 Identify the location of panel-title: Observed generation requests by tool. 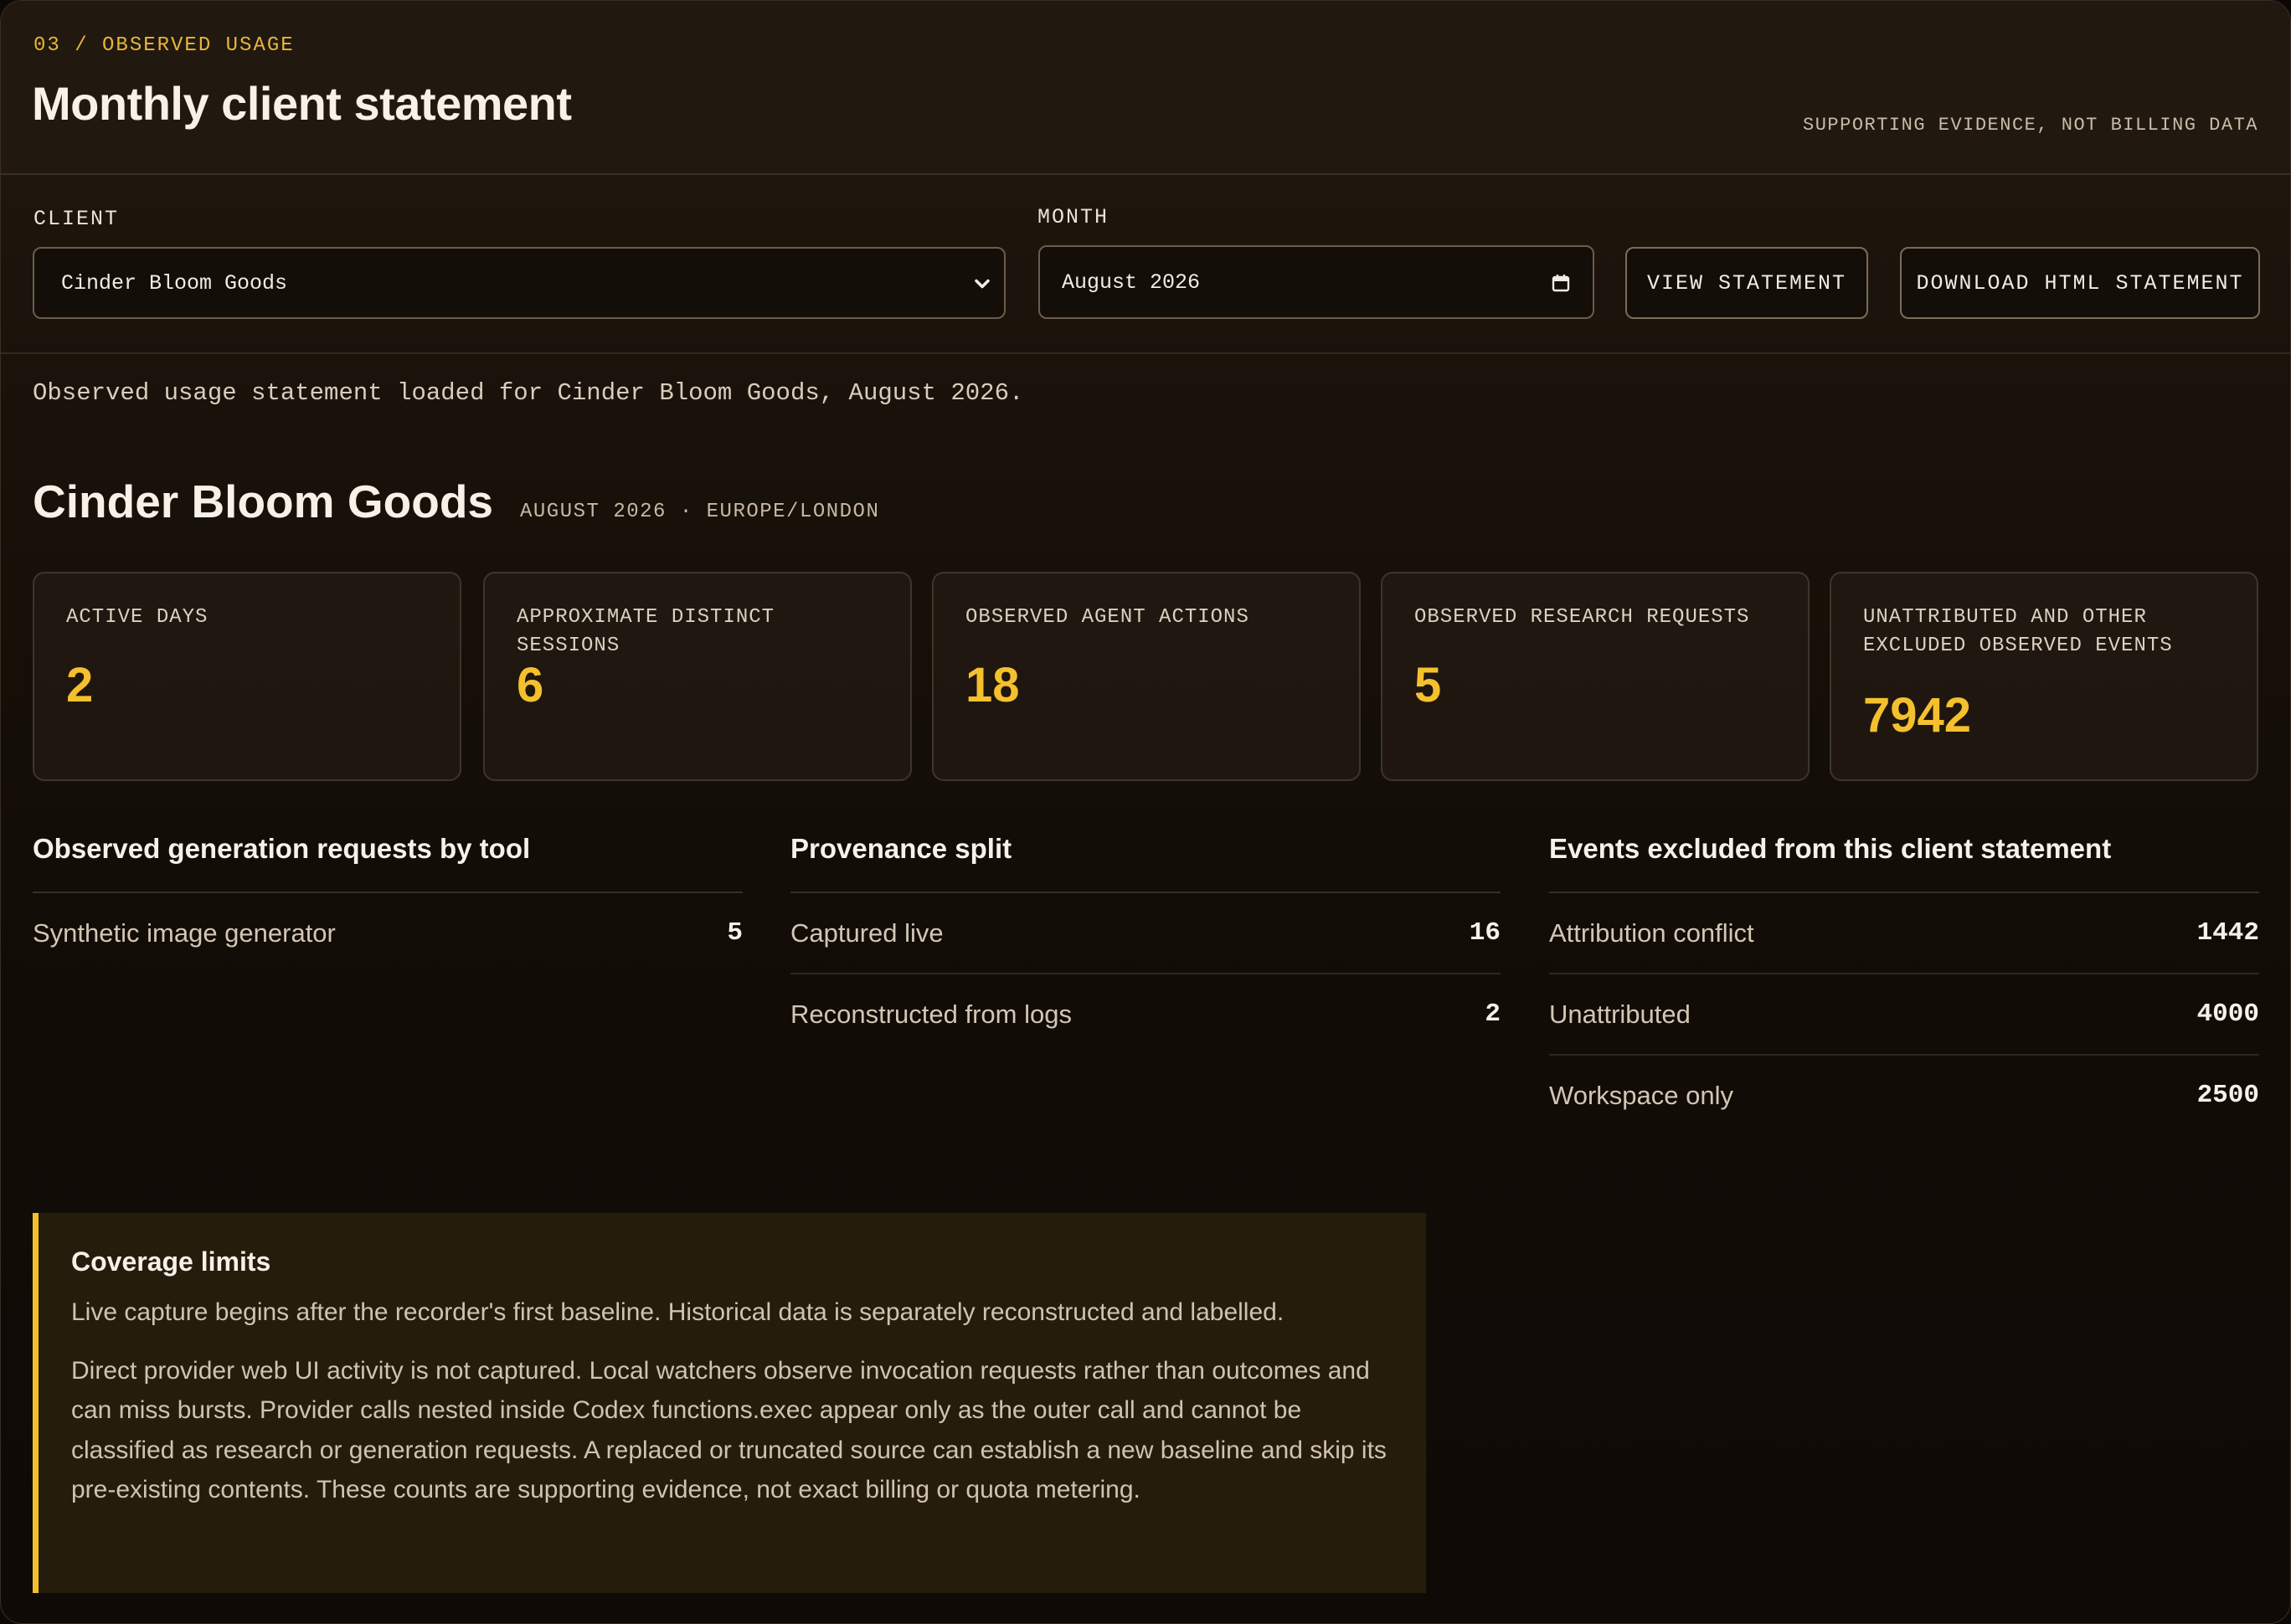
(388, 863).